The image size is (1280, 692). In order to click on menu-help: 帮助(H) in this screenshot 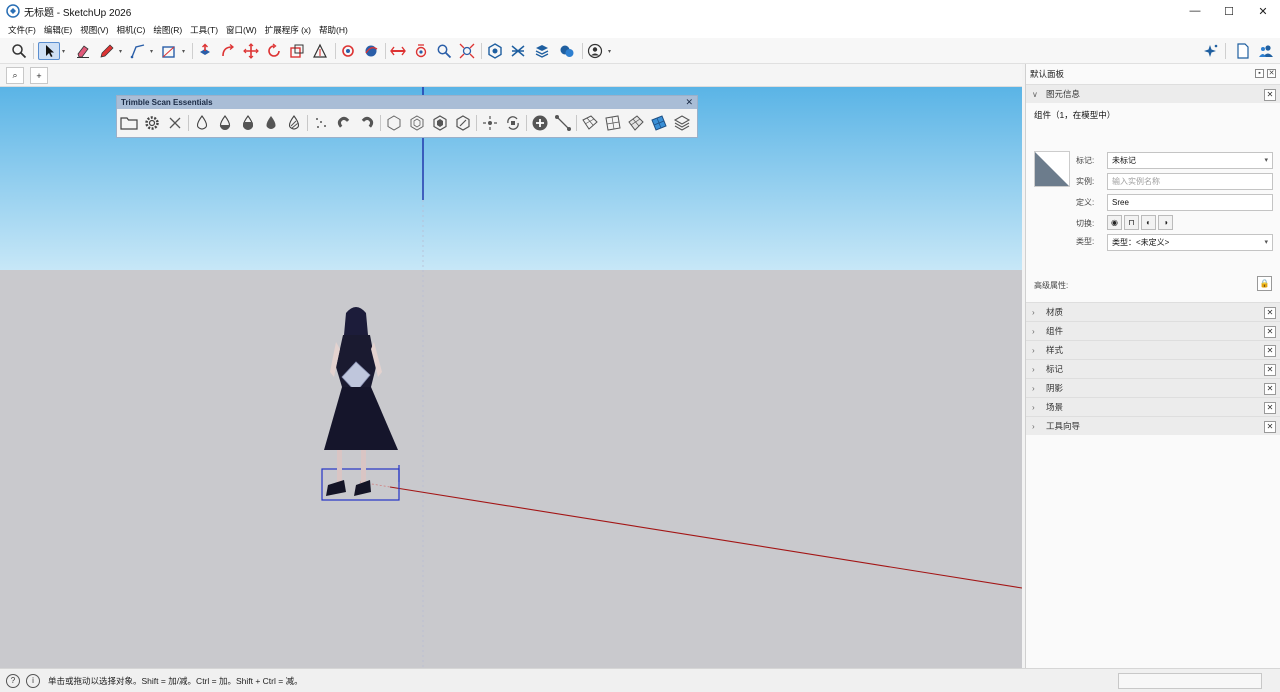, I will do `click(333, 30)`.